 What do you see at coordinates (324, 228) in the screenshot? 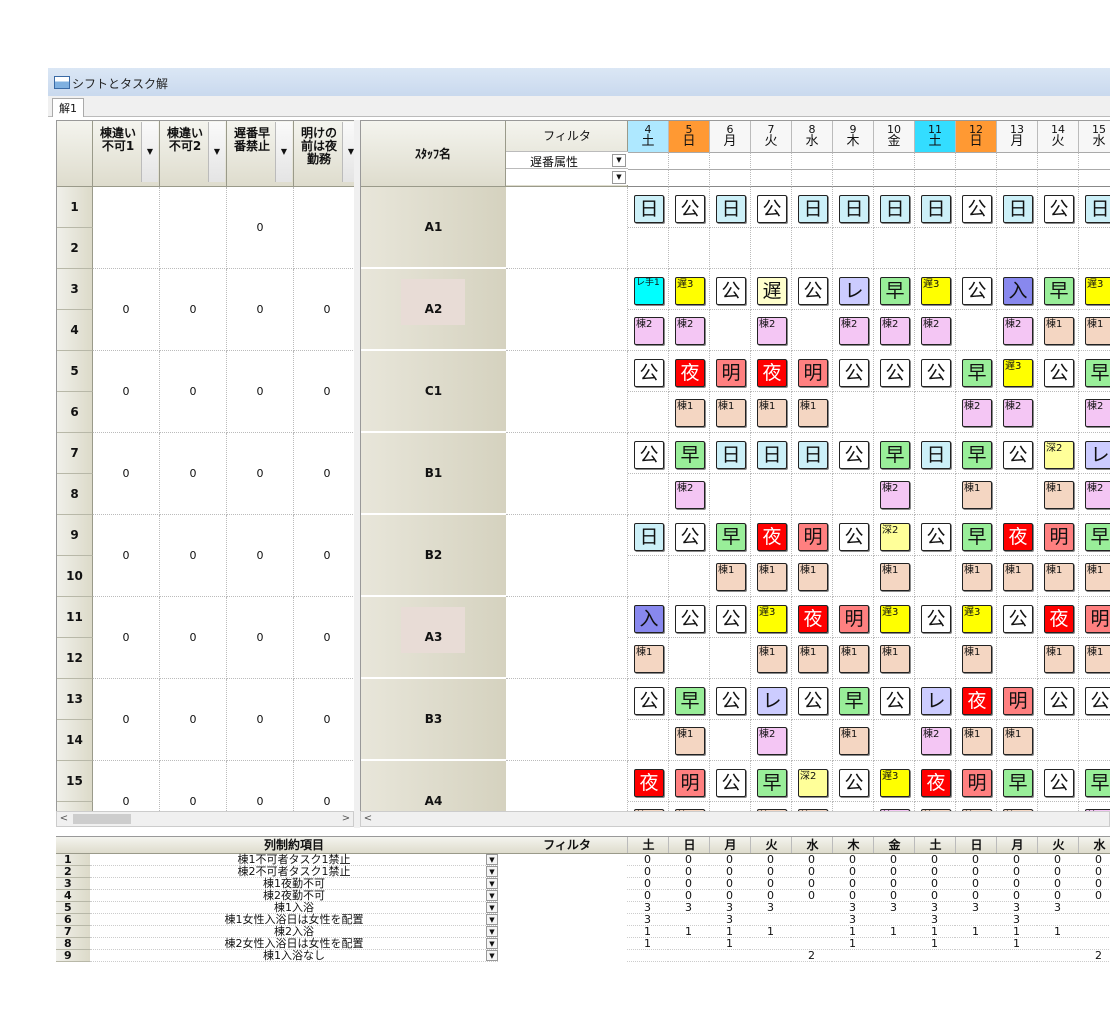
I see `constraint-value-cell` at bounding box center [324, 228].